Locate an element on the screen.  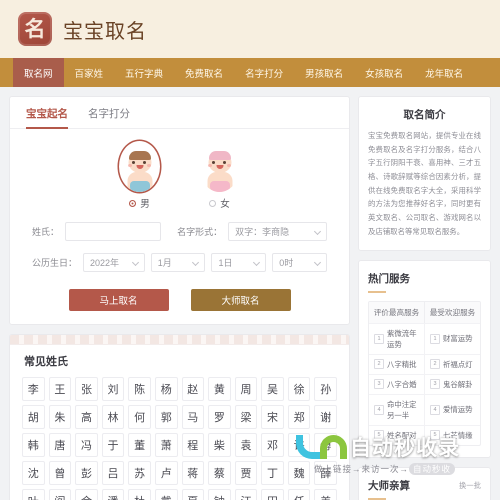
surname-cell: 曾 is located at coordinates (60, 473).